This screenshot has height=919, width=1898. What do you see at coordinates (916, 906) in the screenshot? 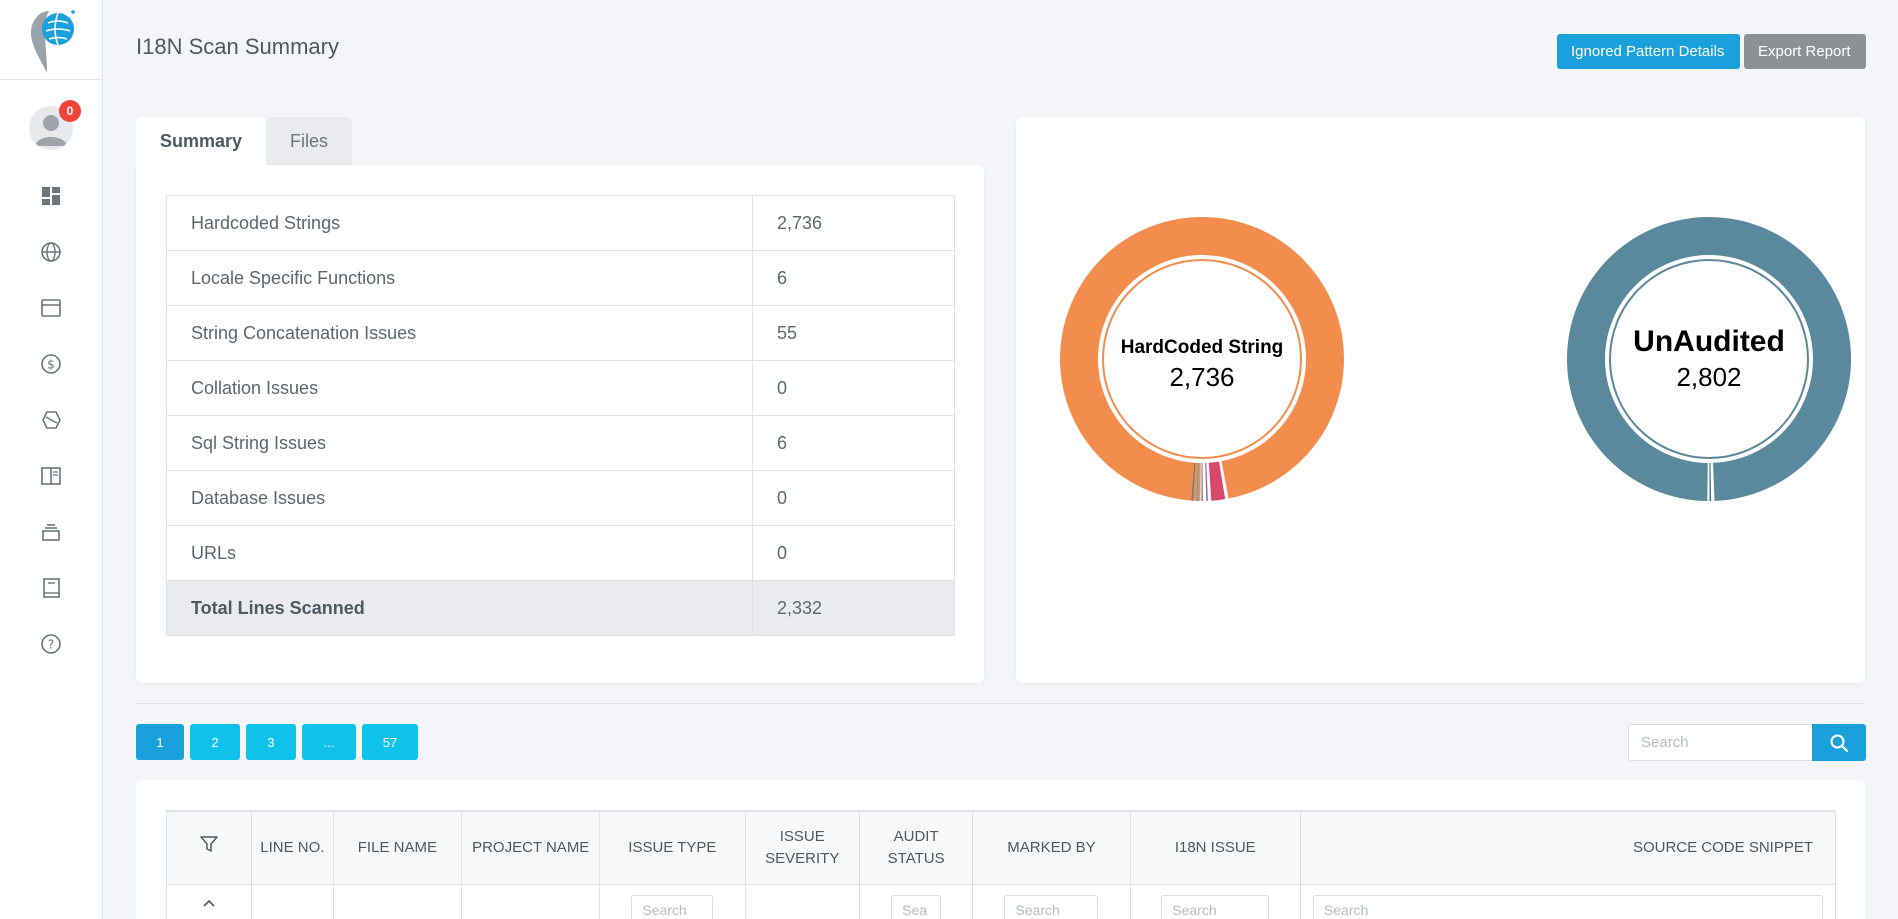
I see `audit-status-filter` at bounding box center [916, 906].